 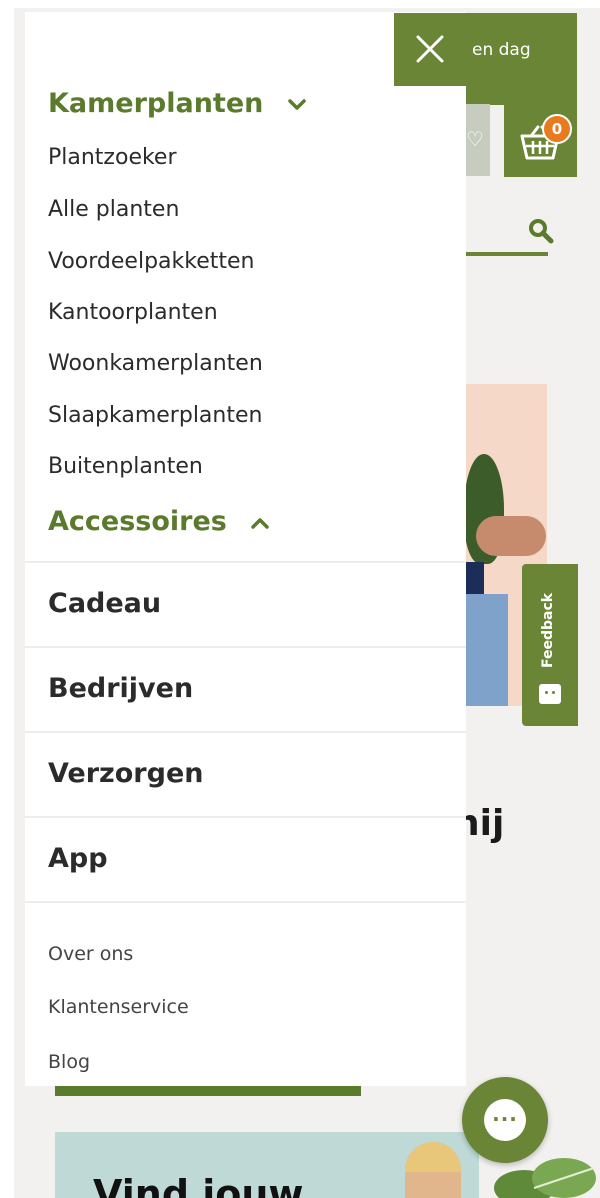 I want to click on category-kamerplanten: Kamerplanten, so click(x=177, y=103).